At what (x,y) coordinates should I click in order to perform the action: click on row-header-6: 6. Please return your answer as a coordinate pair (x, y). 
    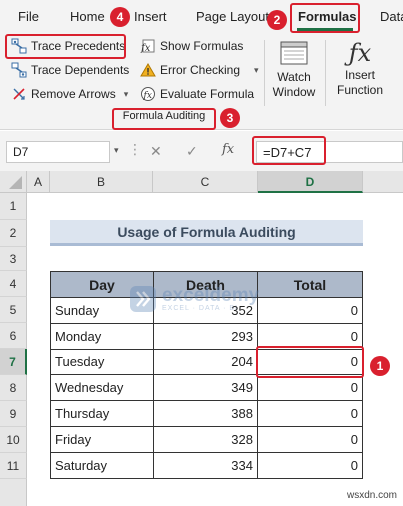
    Looking at the image, I should click on (13, 336).